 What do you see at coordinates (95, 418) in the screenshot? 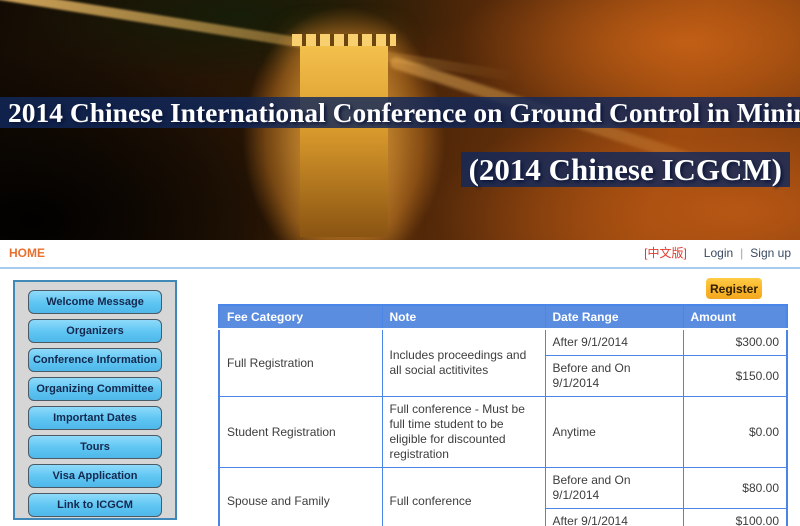
I see `sidebar-item-important-dates: Important Dates` at bounding box center [95, 418].